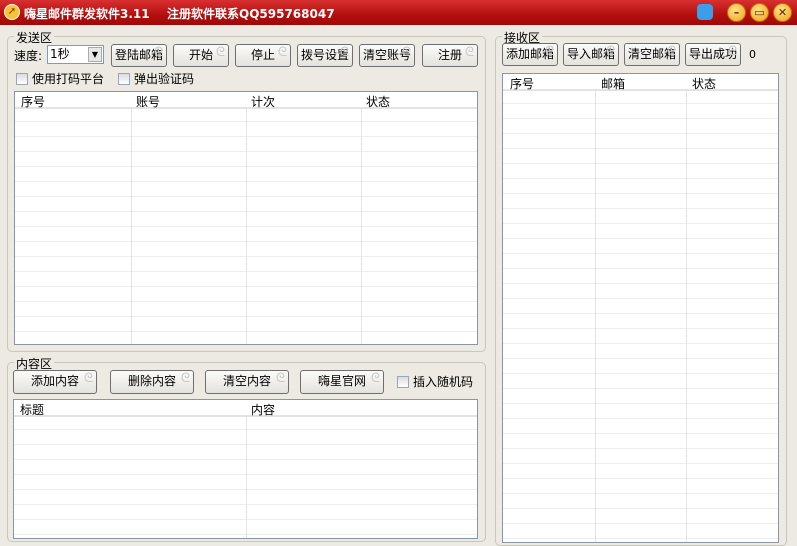 This screenshot has height=546, width=797. Describe the element at coordinates (95, 54) in the screenshot. I see `chevron-down-icon: ▼` at that location.